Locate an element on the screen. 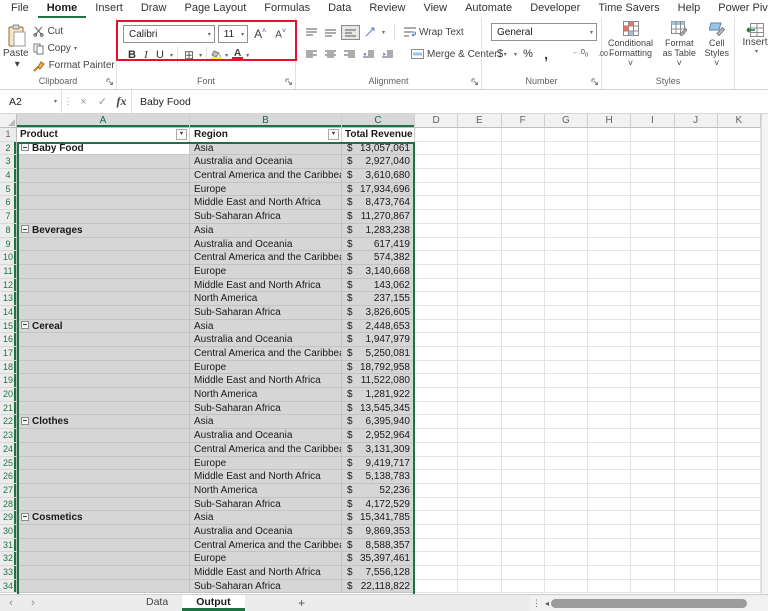  cell-C5: $17,934,696 is located at coordinates (378, 189).